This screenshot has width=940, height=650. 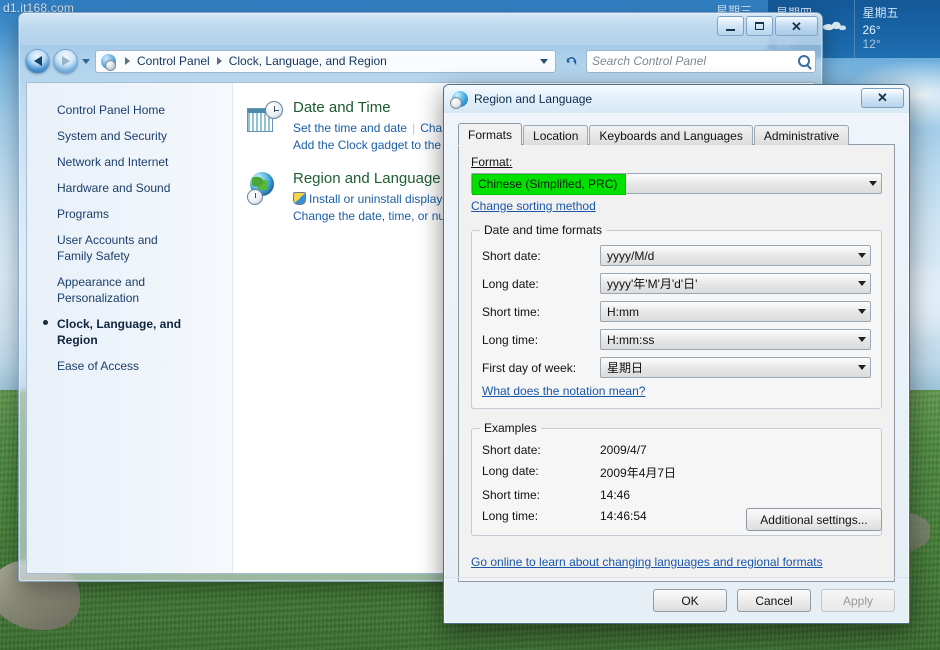 What do you see at coordinates (173, 61) in the screenshot?
I see `breadcrumb-item-0: Control Panel` at bounding box center [173, 61].